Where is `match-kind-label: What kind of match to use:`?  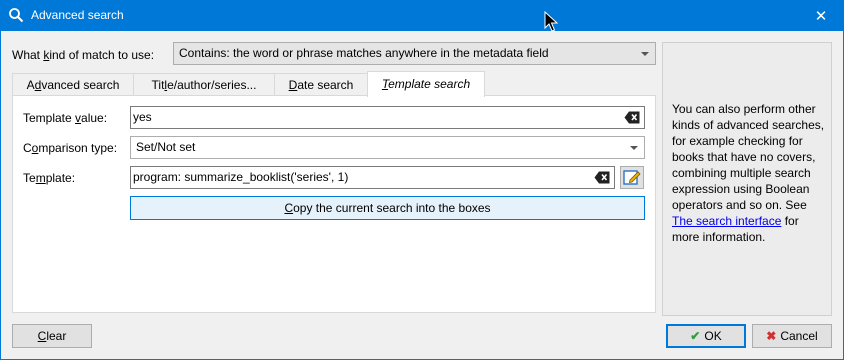
match-kind-label: What kind of match to use: is located at coordinates (83, 55).